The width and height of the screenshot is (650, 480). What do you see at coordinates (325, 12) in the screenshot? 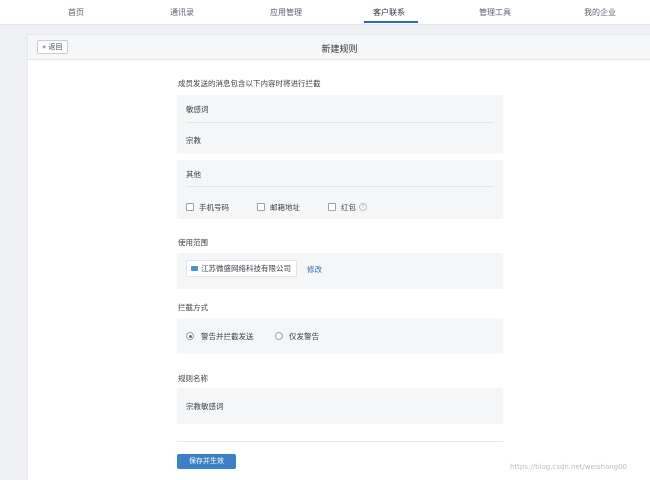
I see `top-nav: 首页 通讯录 应用管理 客户联系 管理工具 我的企业` at bounding box center [325, 12].